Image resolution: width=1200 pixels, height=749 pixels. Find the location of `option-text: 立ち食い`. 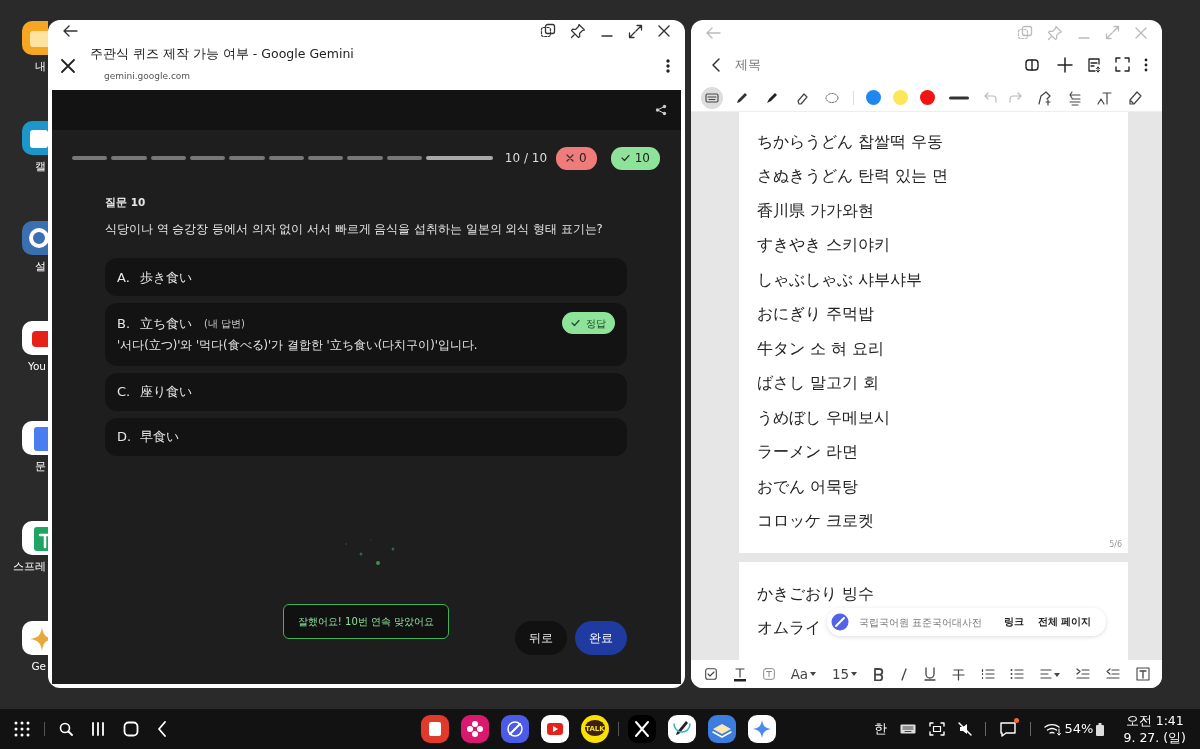

option-text: 立ち食い is located at coordinates (166, 323).